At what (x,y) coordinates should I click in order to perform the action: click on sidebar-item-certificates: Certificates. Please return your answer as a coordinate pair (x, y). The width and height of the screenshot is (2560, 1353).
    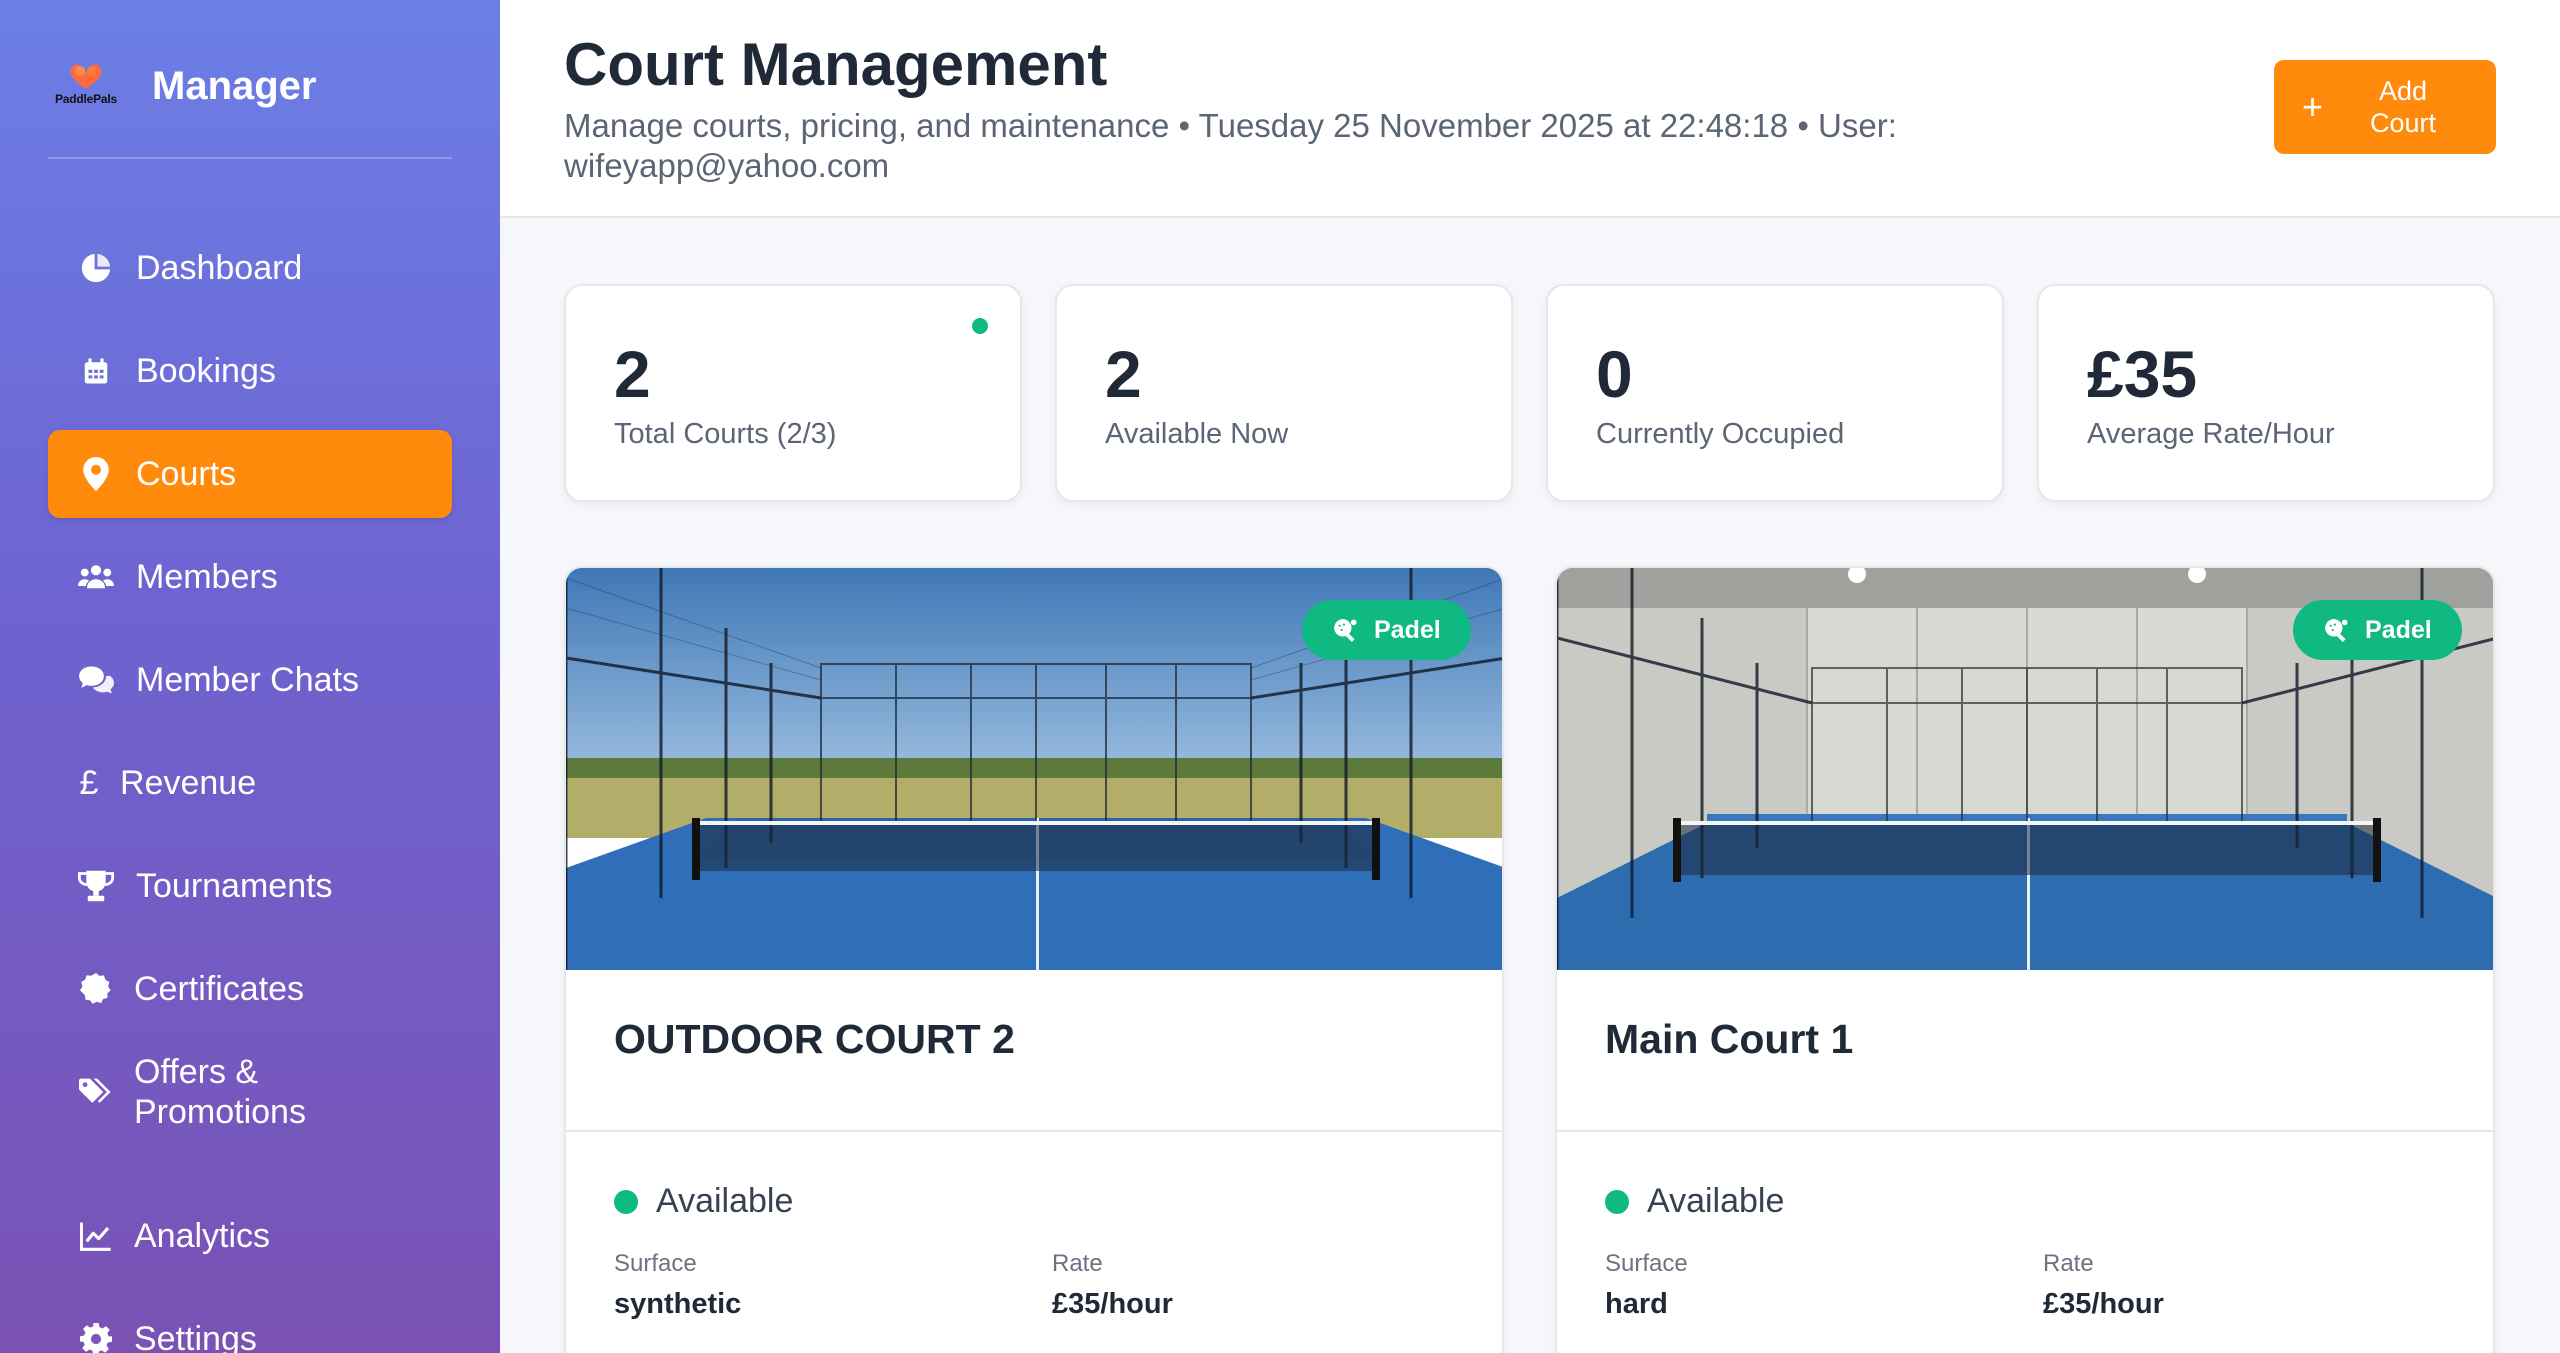
    Looking at the image, I should click on (250, 989).